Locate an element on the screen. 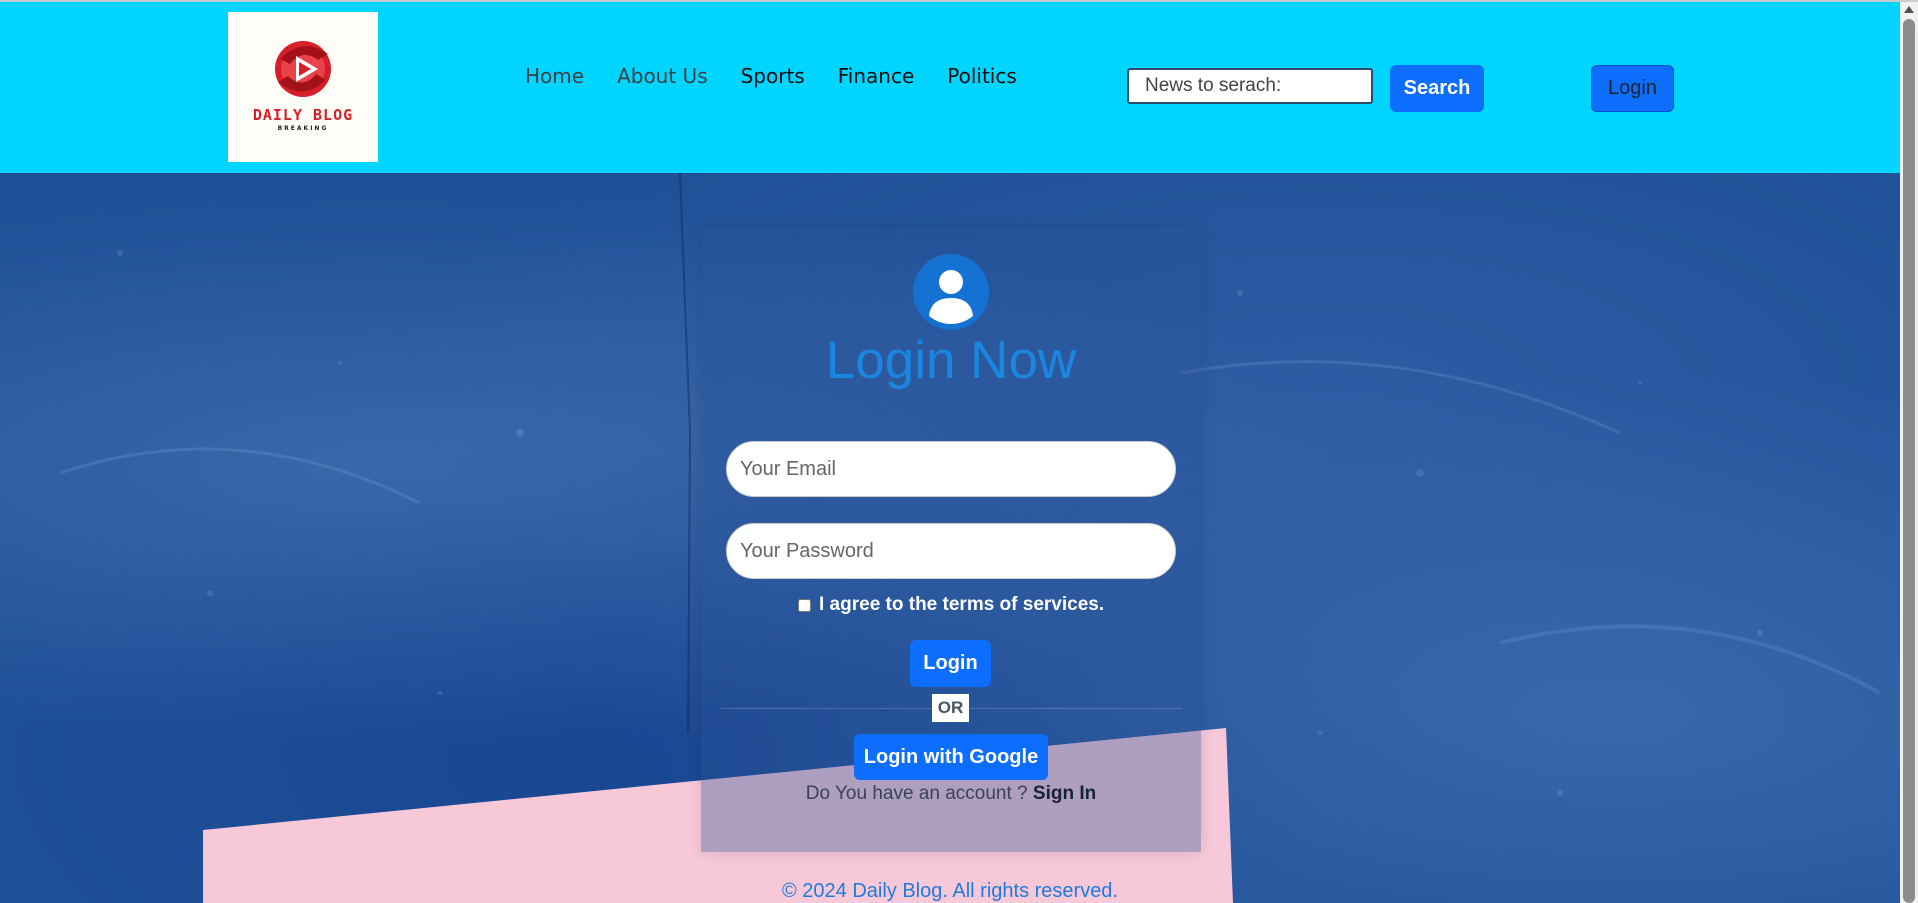  logo-title: DAILY BLOG is located at coordinates (303, 115).